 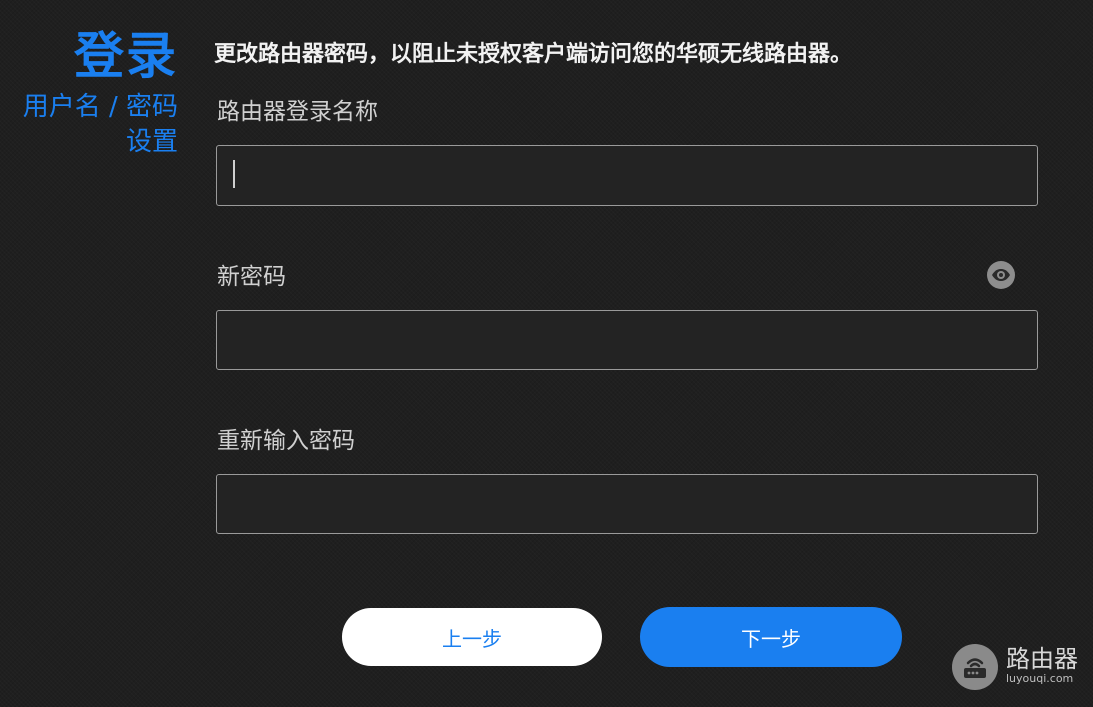 What do you see at coordinates (771, 637) in the screenshot?
I see `next-step-button: 下一步` at bounding box center [771, 637].